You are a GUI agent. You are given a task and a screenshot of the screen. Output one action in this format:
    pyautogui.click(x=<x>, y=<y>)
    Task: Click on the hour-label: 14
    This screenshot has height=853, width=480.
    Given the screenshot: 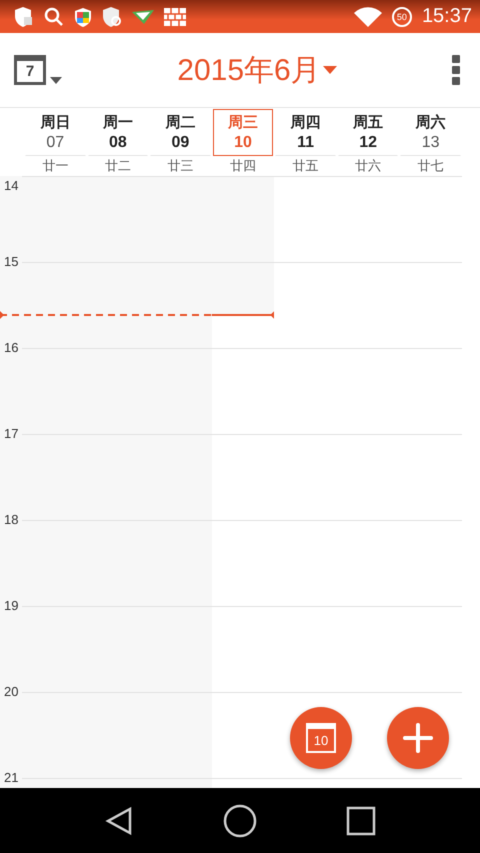 What is the action you would take?
    pyautogui.click(x=11, y=186)
    